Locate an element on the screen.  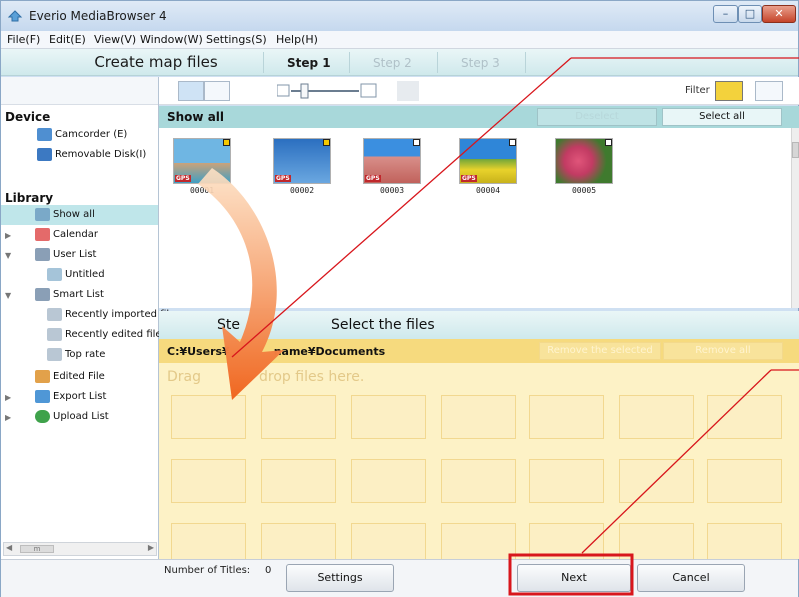
window-title: Everio MediaBrowser 4 is located at coordinates (98, 16).